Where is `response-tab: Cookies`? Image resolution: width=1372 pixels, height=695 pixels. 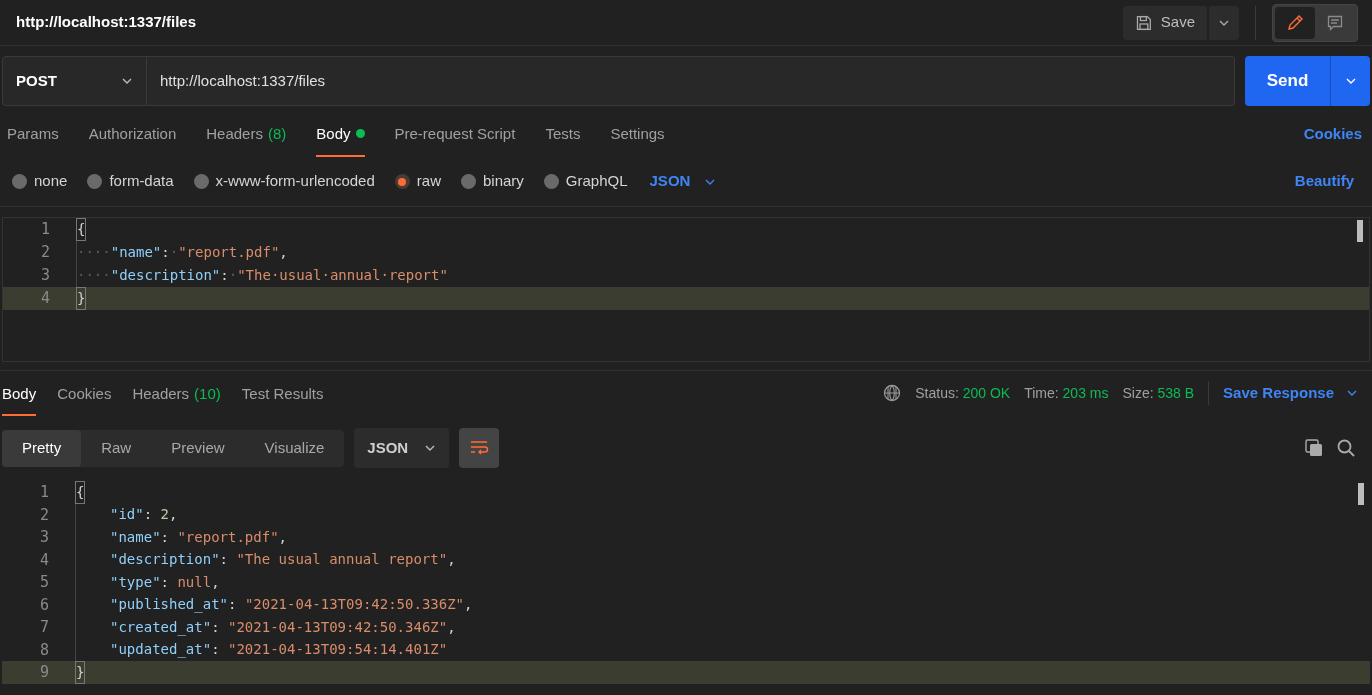
response-tab: Cookies is located at coordinates (84, 399).